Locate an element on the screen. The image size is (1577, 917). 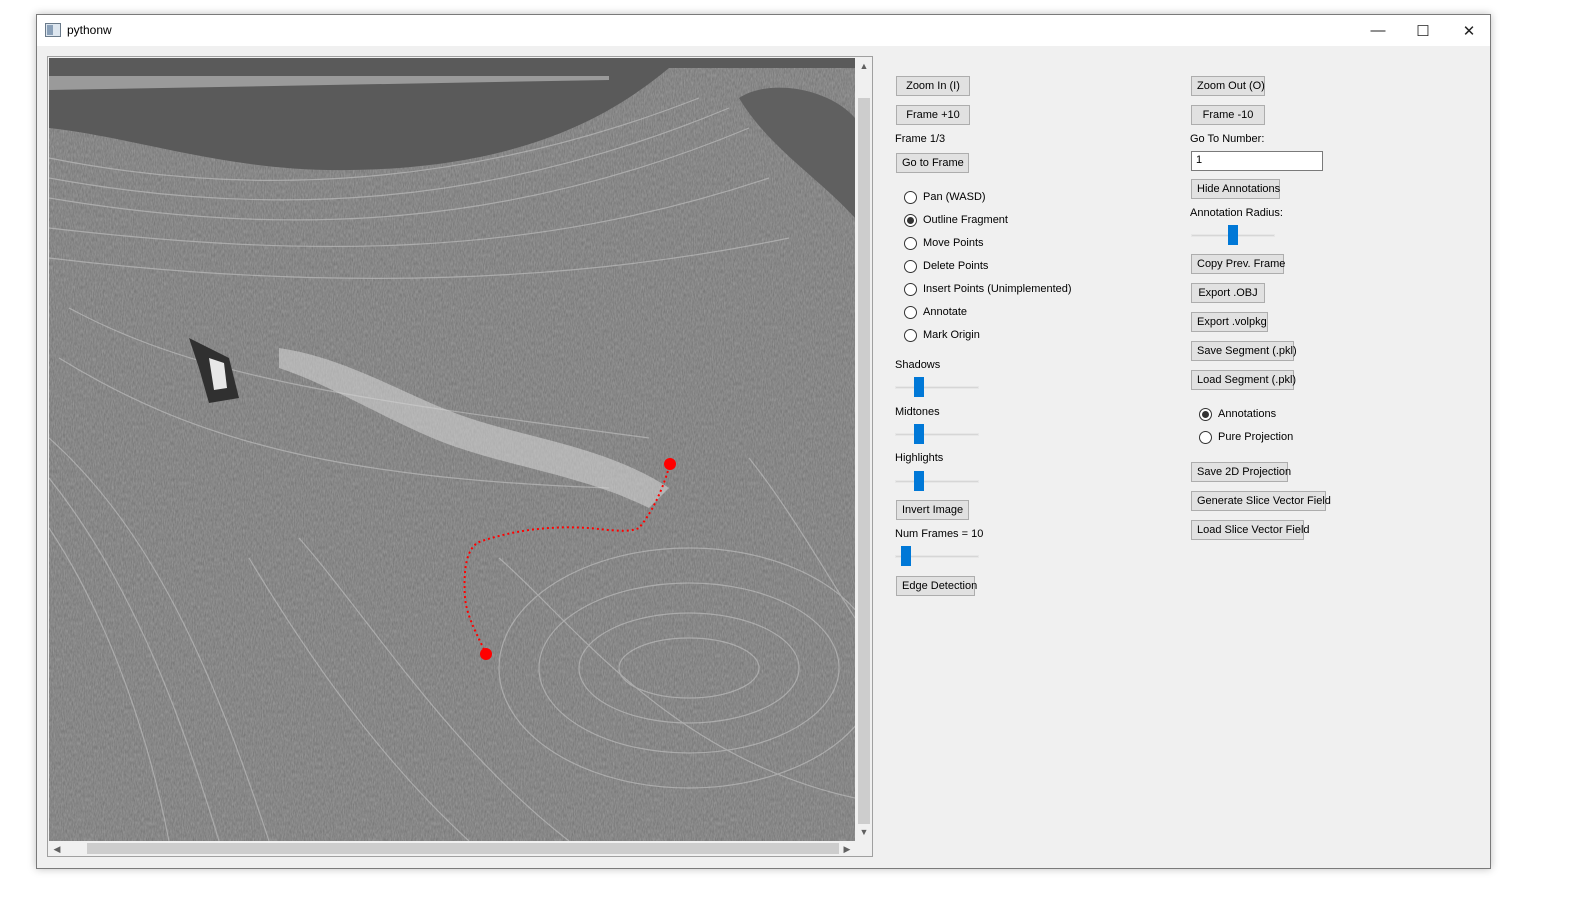
app-icon is located at coordinates (53, 30).